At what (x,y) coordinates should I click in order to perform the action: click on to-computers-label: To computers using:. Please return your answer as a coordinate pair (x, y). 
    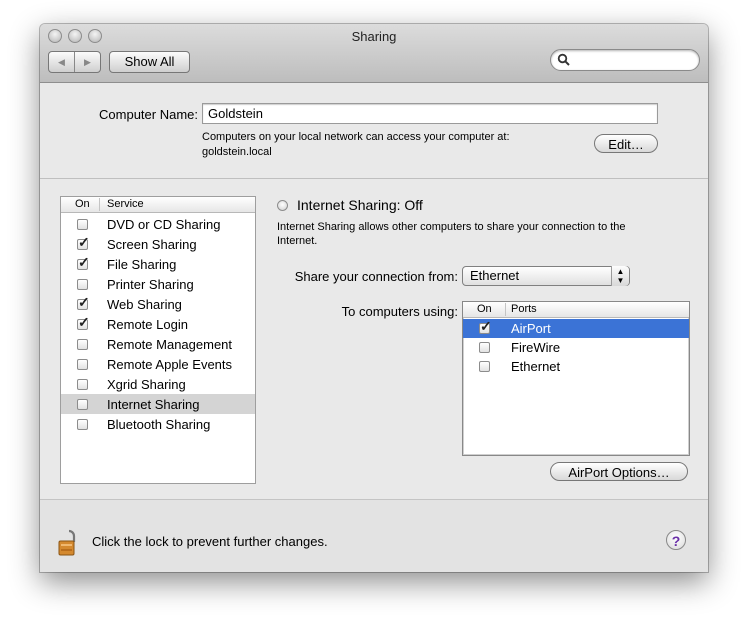
    Looking at the image, I should click on (399, 311).